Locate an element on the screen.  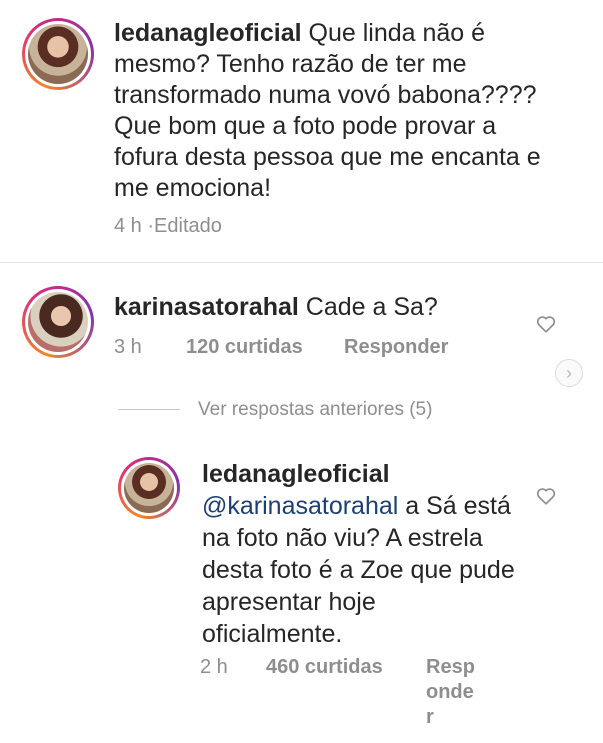
comment-text-line: Que bom que a foto pode provar a is located at coordinates (305, 126).